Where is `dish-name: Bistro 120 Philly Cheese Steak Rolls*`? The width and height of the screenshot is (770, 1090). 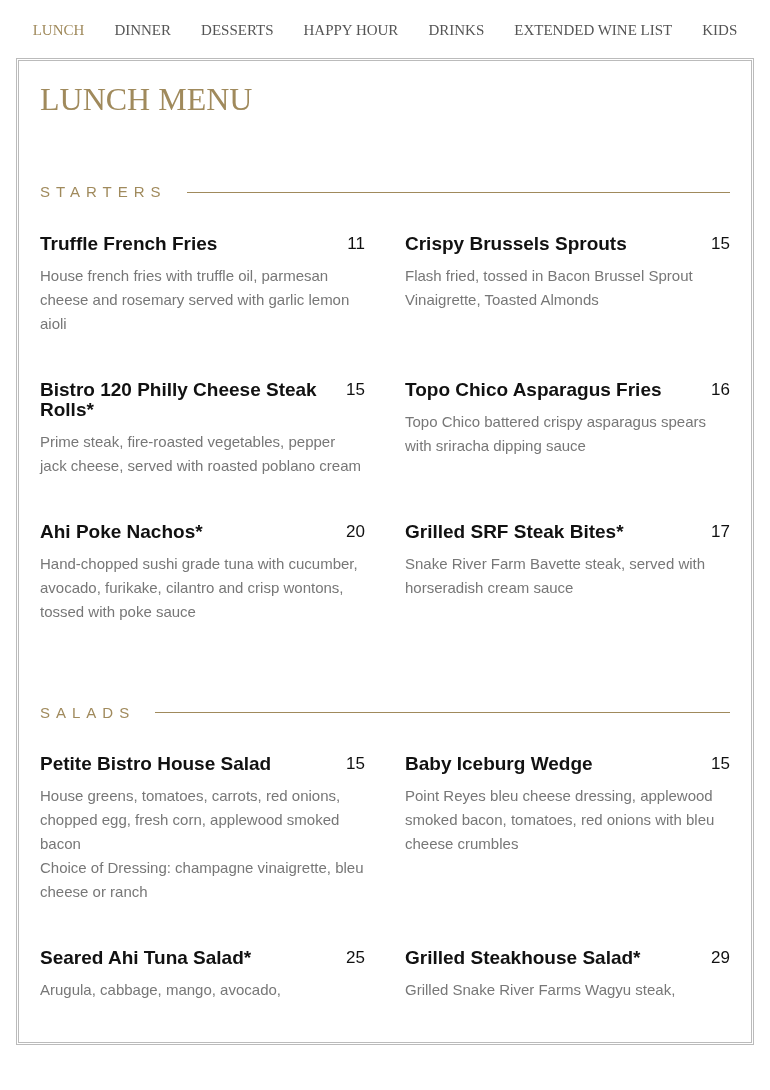
dish-name: Bistro 120 Philly Cheese Steak Rolls* is located at coordinates (179, 399).